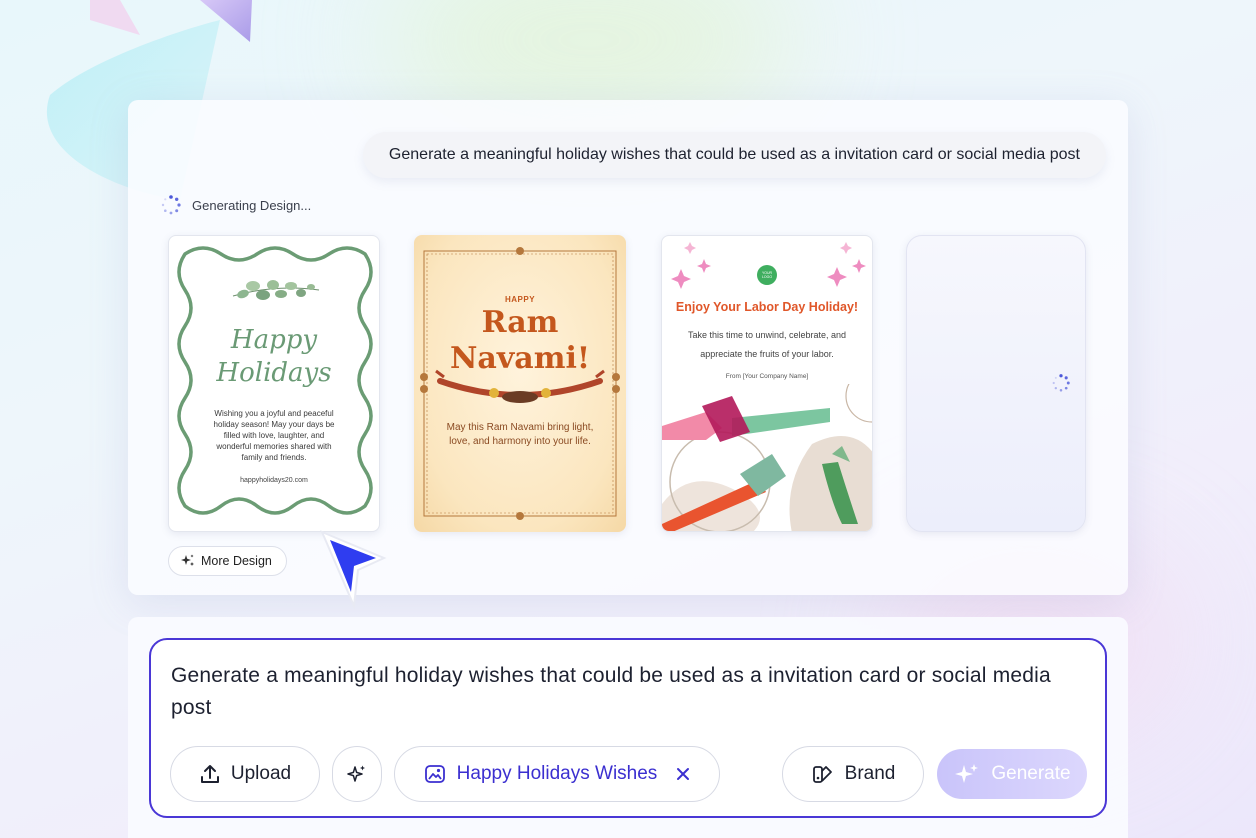 The image size is (1256, 838). What do you see at coordinates (434, 774) in the screenshot?
I see `image-sparkle-icon` at bounding box center [434, 774].